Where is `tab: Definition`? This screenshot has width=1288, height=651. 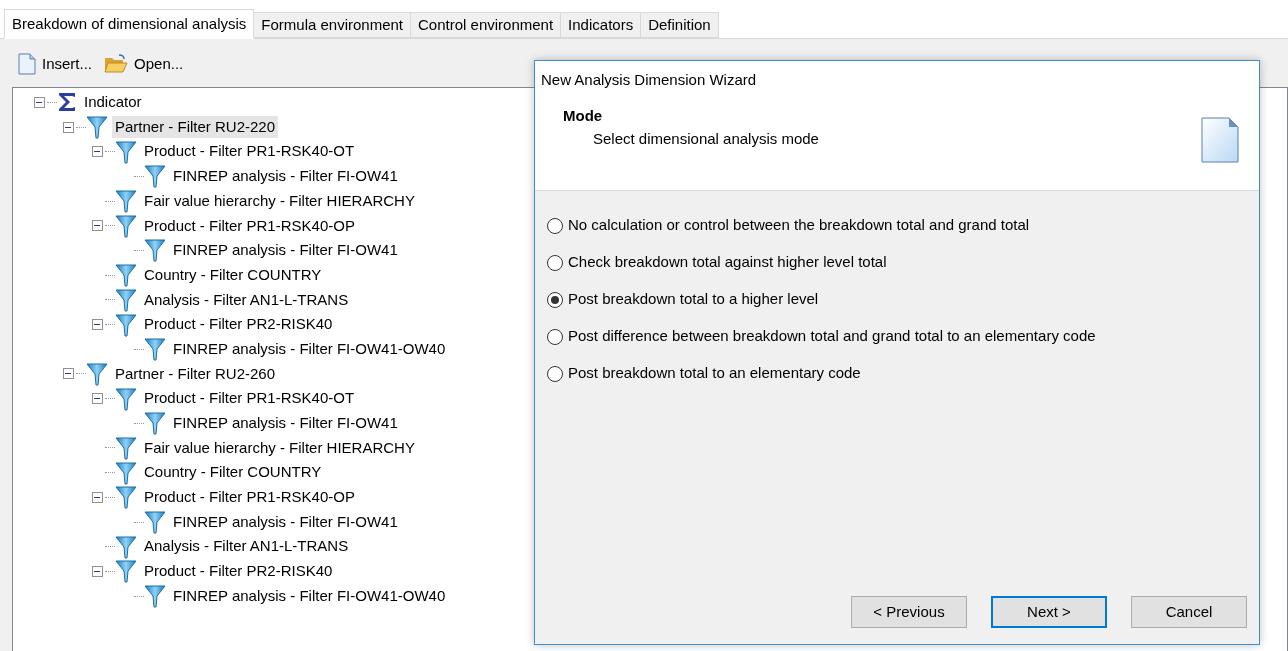
tab: Definition is located at coordinates (679, 25).